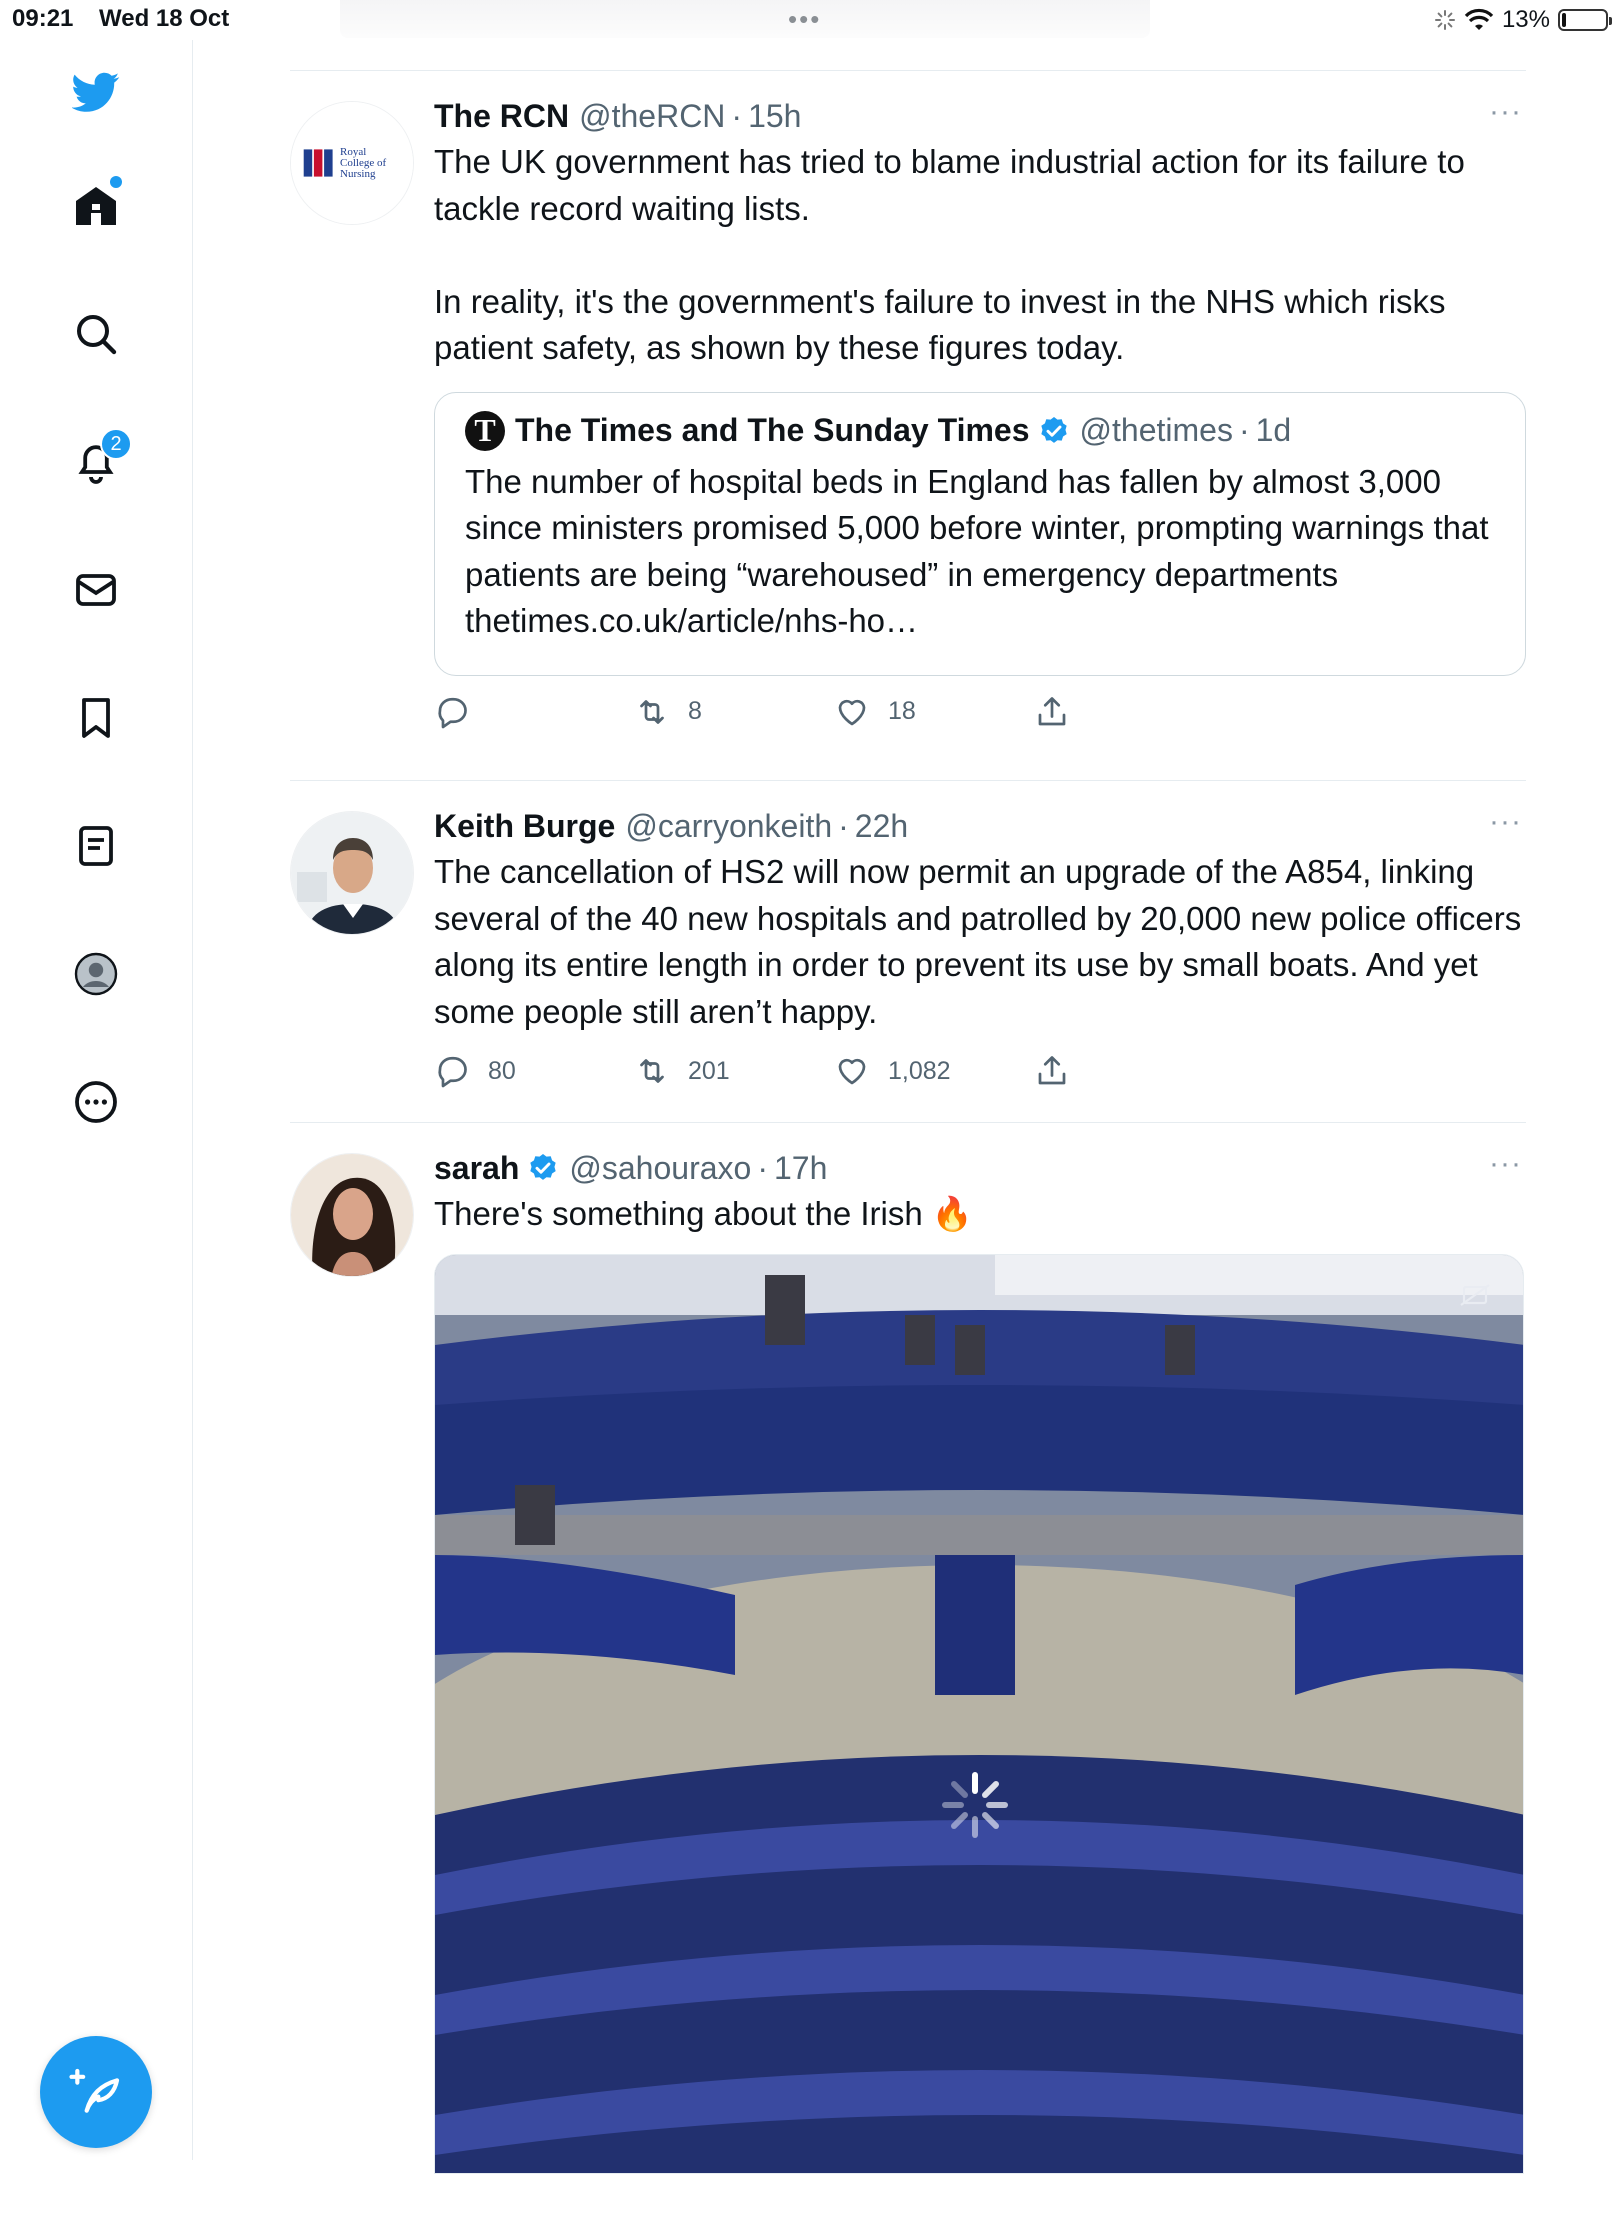 Image resolution: width=1620 pixels, height=2223 pixels. Describe the element at coordinates (96, 974) in the screenshot. I see `profile-avatar-icon` at that location.